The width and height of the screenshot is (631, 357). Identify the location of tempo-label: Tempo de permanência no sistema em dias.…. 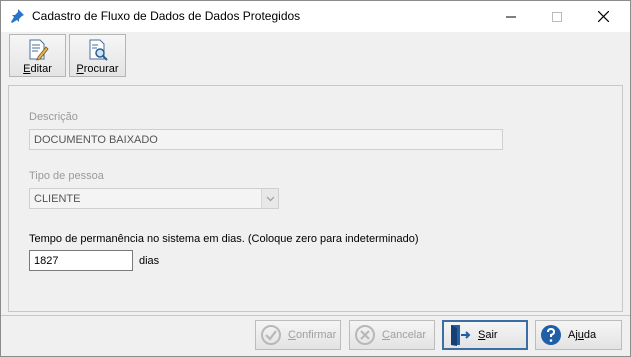
(224, 239).